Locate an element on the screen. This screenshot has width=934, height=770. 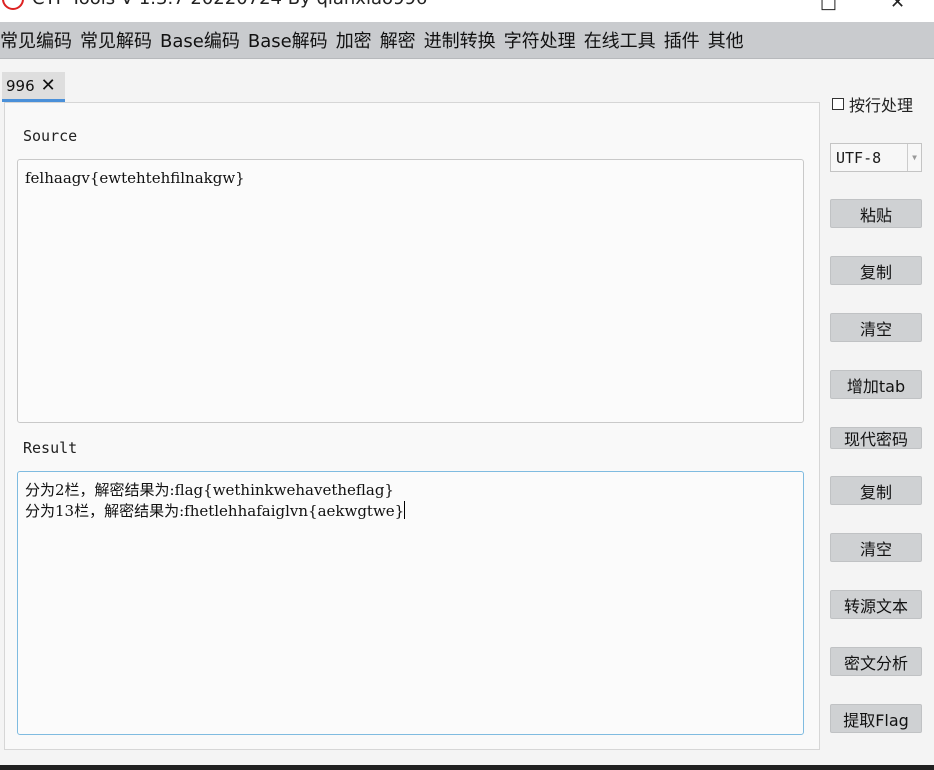
taskbar is located at coordinates (467, 767).